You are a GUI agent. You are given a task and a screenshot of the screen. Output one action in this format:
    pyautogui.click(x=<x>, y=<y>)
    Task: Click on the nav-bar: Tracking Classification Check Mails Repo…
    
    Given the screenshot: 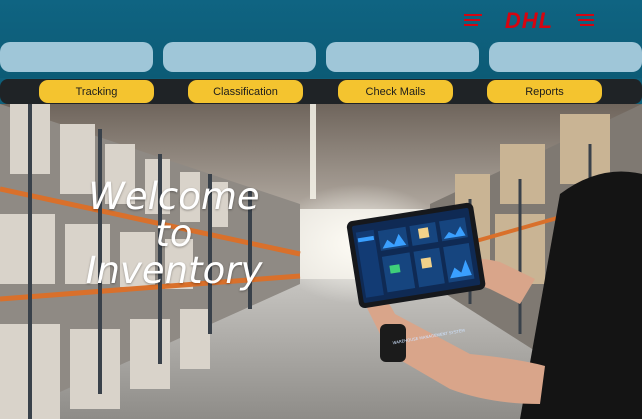 What is the action you would take?
    pyautogui.click(x=321, y=91)
    